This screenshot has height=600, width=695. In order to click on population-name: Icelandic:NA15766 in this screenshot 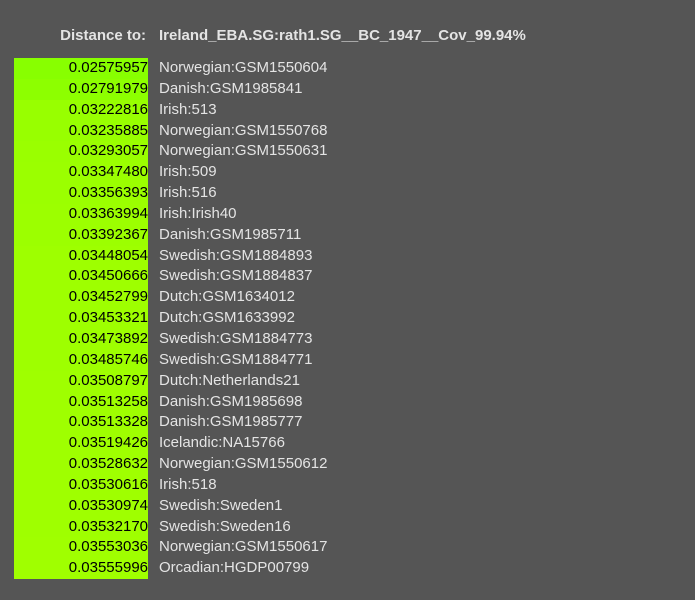, I will do `click(222, 443)`.